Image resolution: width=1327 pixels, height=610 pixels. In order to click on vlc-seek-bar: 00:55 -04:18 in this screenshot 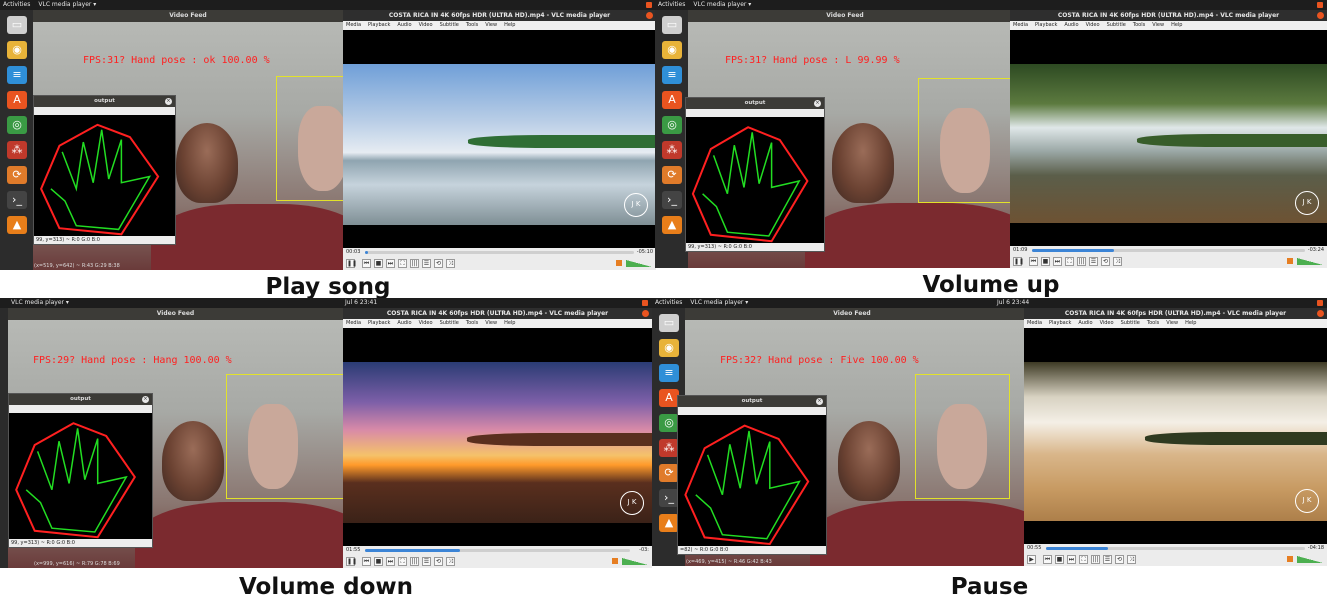, I will do `click(1175, 548)`.